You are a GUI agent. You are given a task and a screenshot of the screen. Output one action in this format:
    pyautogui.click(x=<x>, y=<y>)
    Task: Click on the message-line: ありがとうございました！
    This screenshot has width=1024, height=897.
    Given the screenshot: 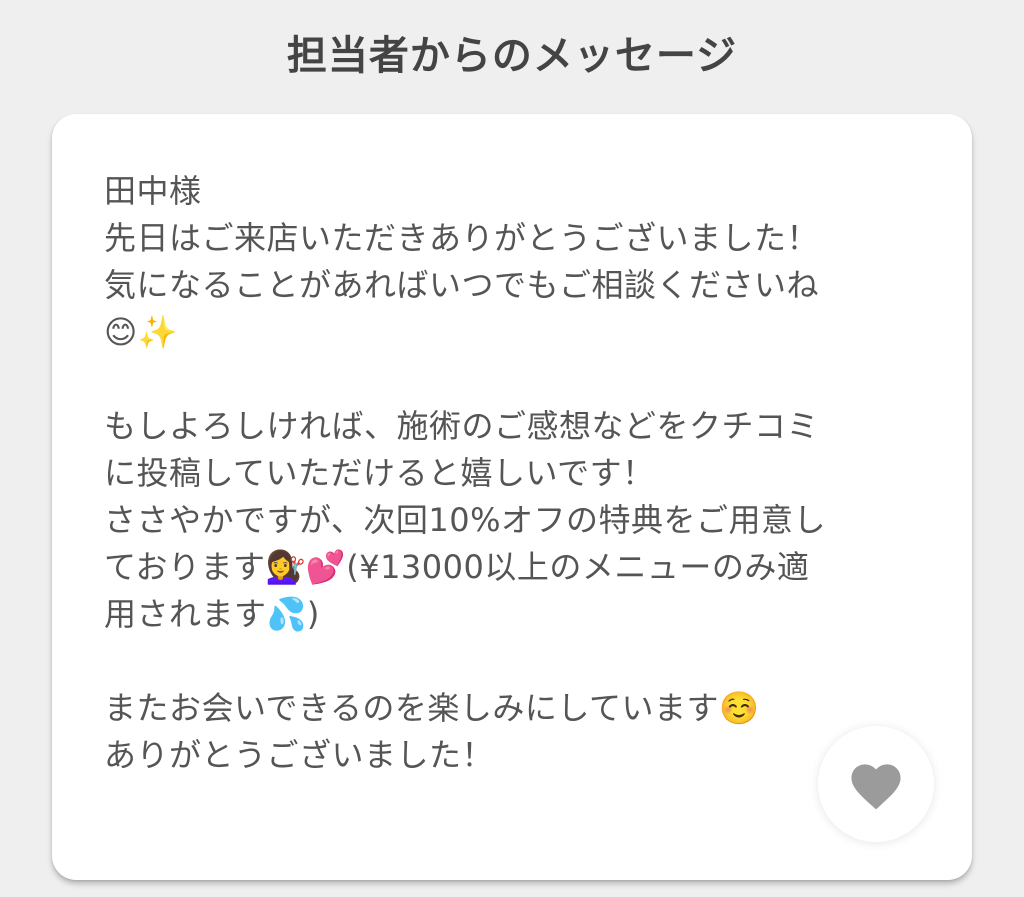 What is the action you would take?
    pyautogui.click(x=299, y=755)
    